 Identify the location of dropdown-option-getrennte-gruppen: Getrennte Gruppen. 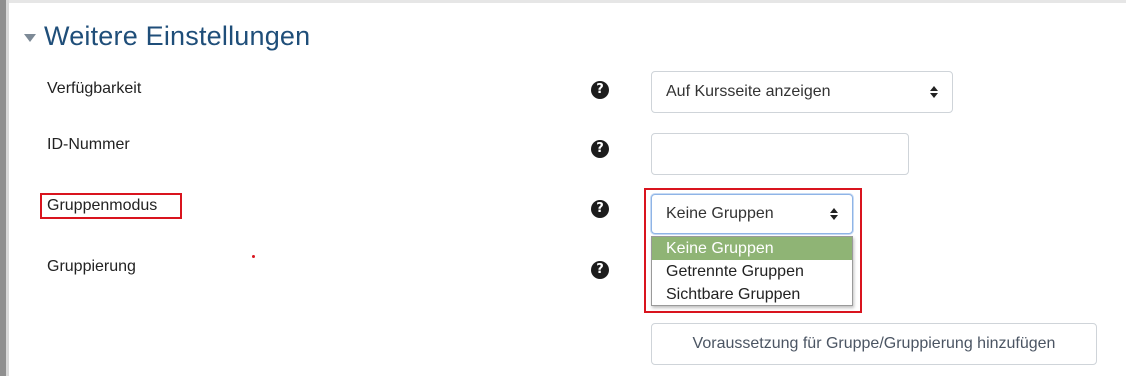
(752, 271).